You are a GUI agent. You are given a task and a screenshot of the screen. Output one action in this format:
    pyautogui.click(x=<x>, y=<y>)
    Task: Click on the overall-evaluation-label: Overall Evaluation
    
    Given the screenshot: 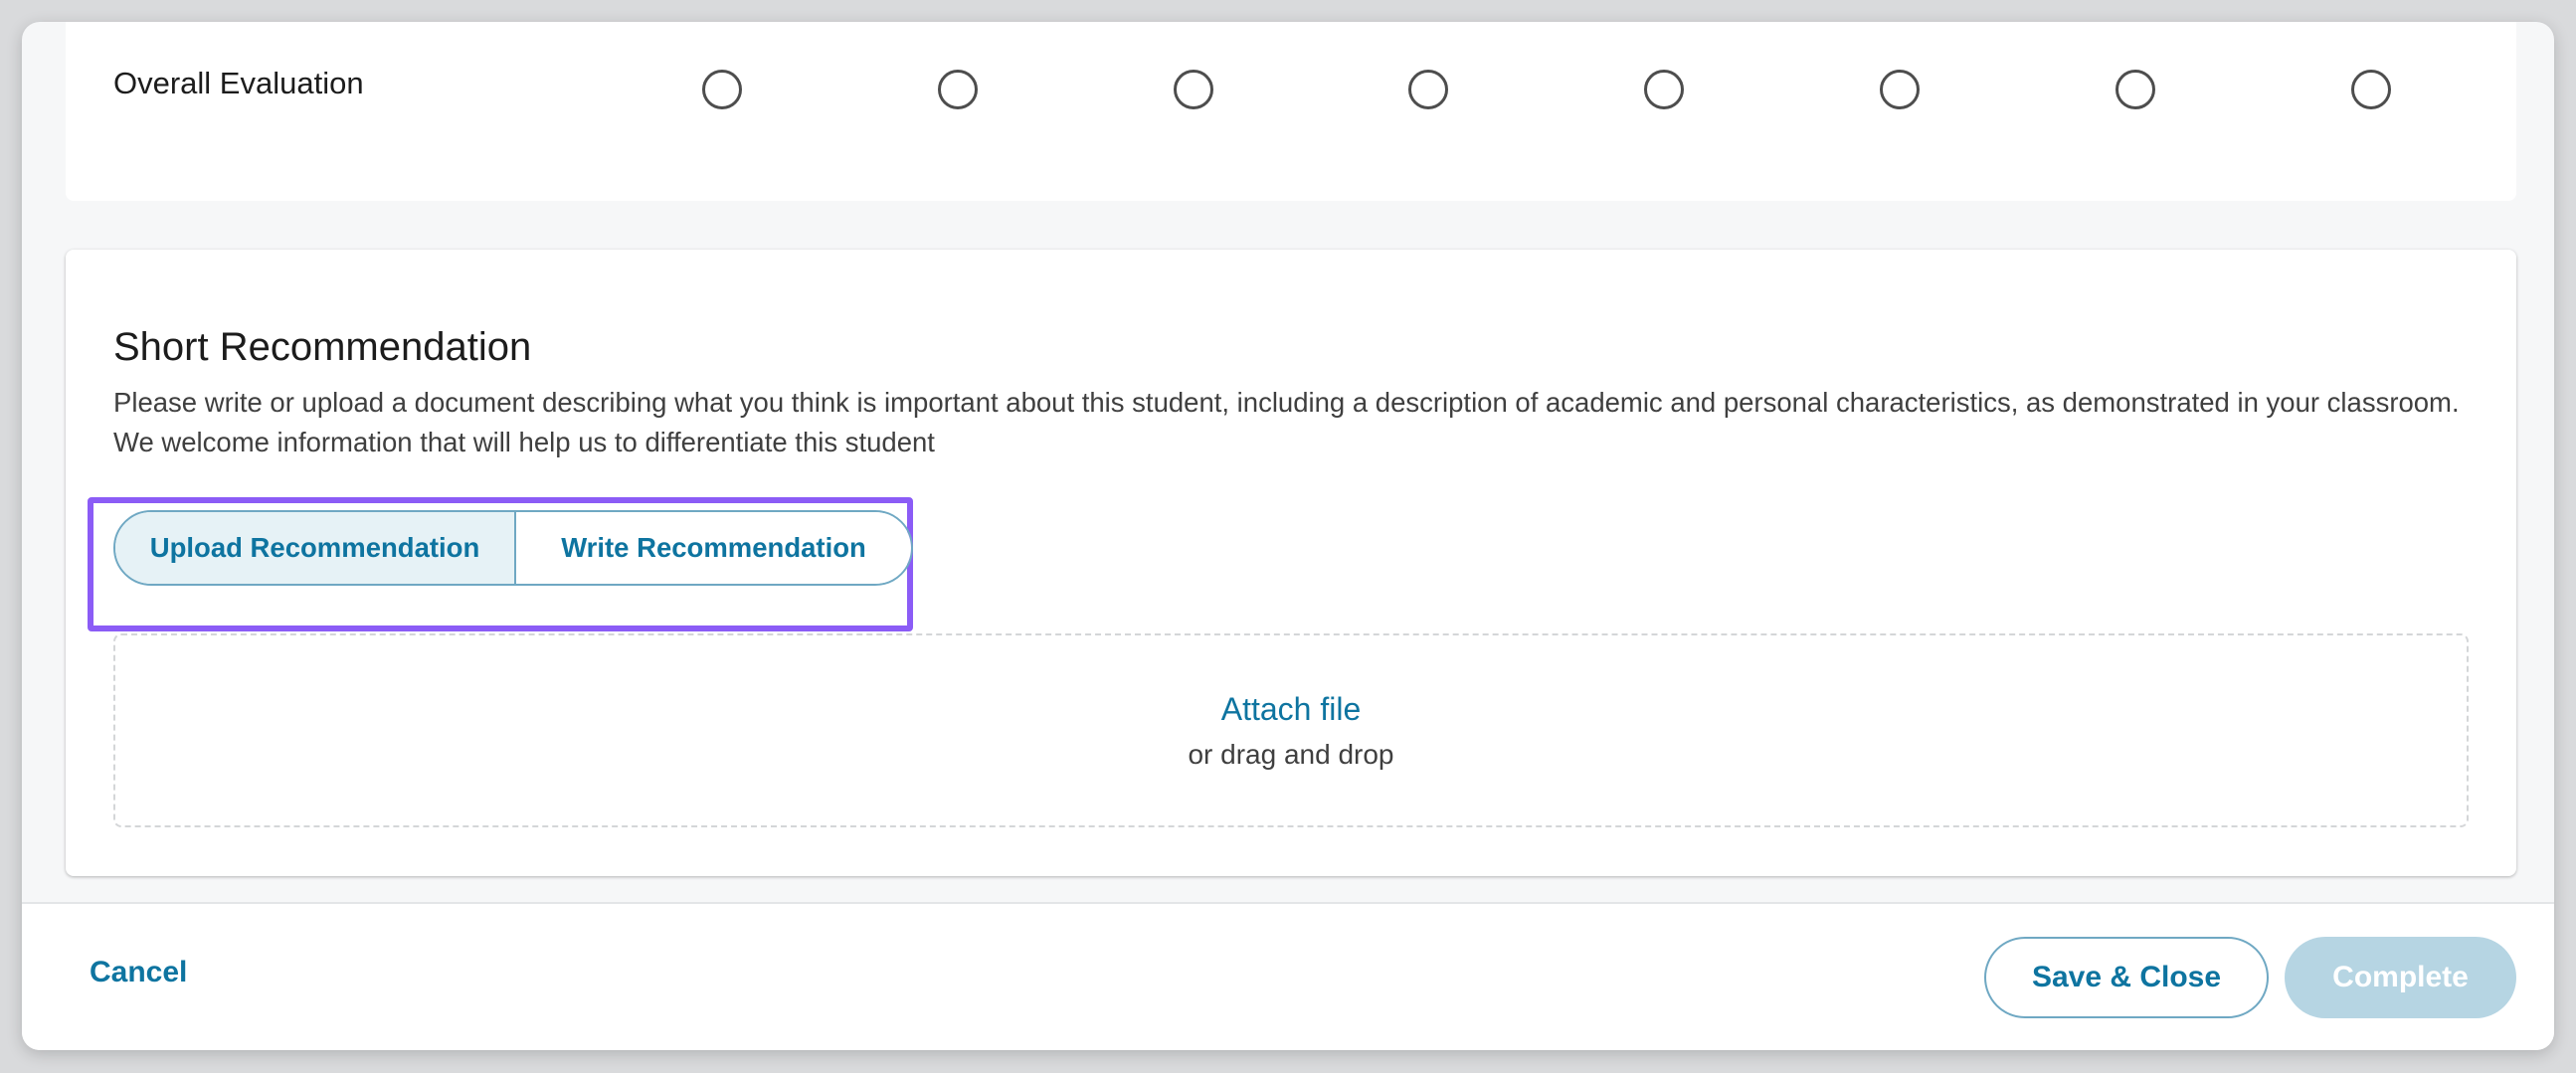 What is the action you would take?
    pyautogui.click(x=238, y=83)
    